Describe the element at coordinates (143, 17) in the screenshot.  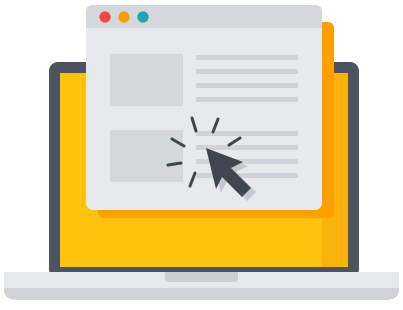
I see `maximize-dot` at that location.